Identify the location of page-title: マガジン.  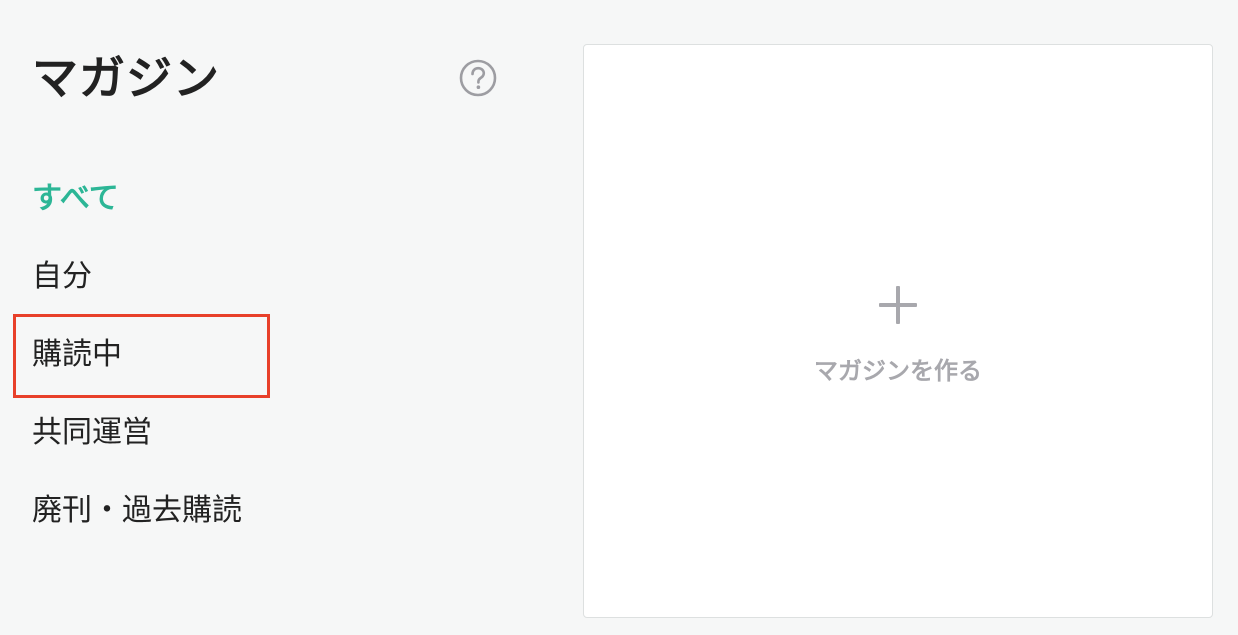
(126, 78).